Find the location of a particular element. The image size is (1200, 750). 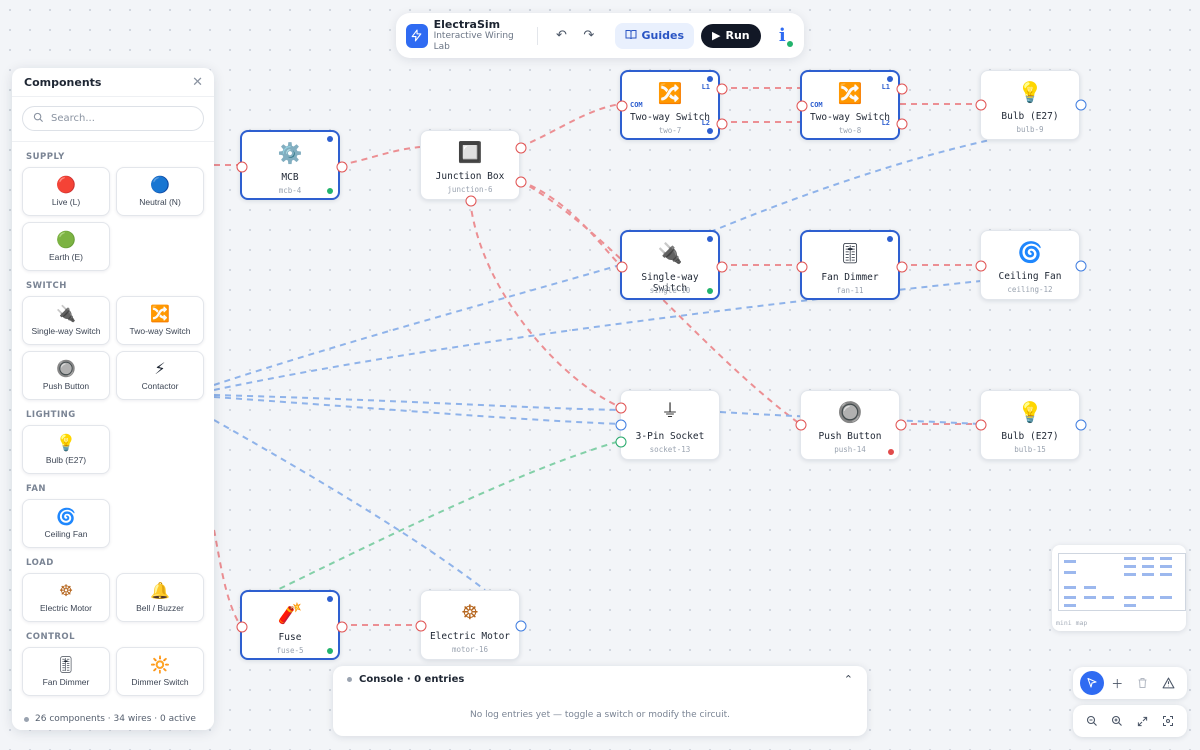

node-3-pin-socket-13: ⏚ 3-Pin Socket socket-13 is located at coordinates (667, 425).